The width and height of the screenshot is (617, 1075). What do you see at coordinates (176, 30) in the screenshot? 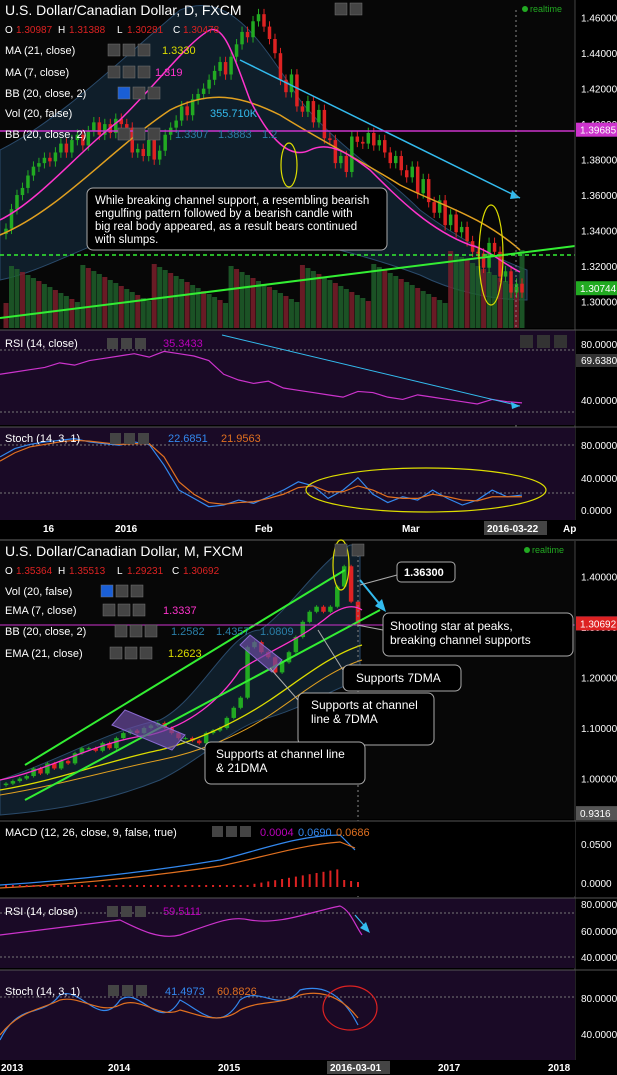
I see `daily-c-label: C` at bounding box center [176, 30].